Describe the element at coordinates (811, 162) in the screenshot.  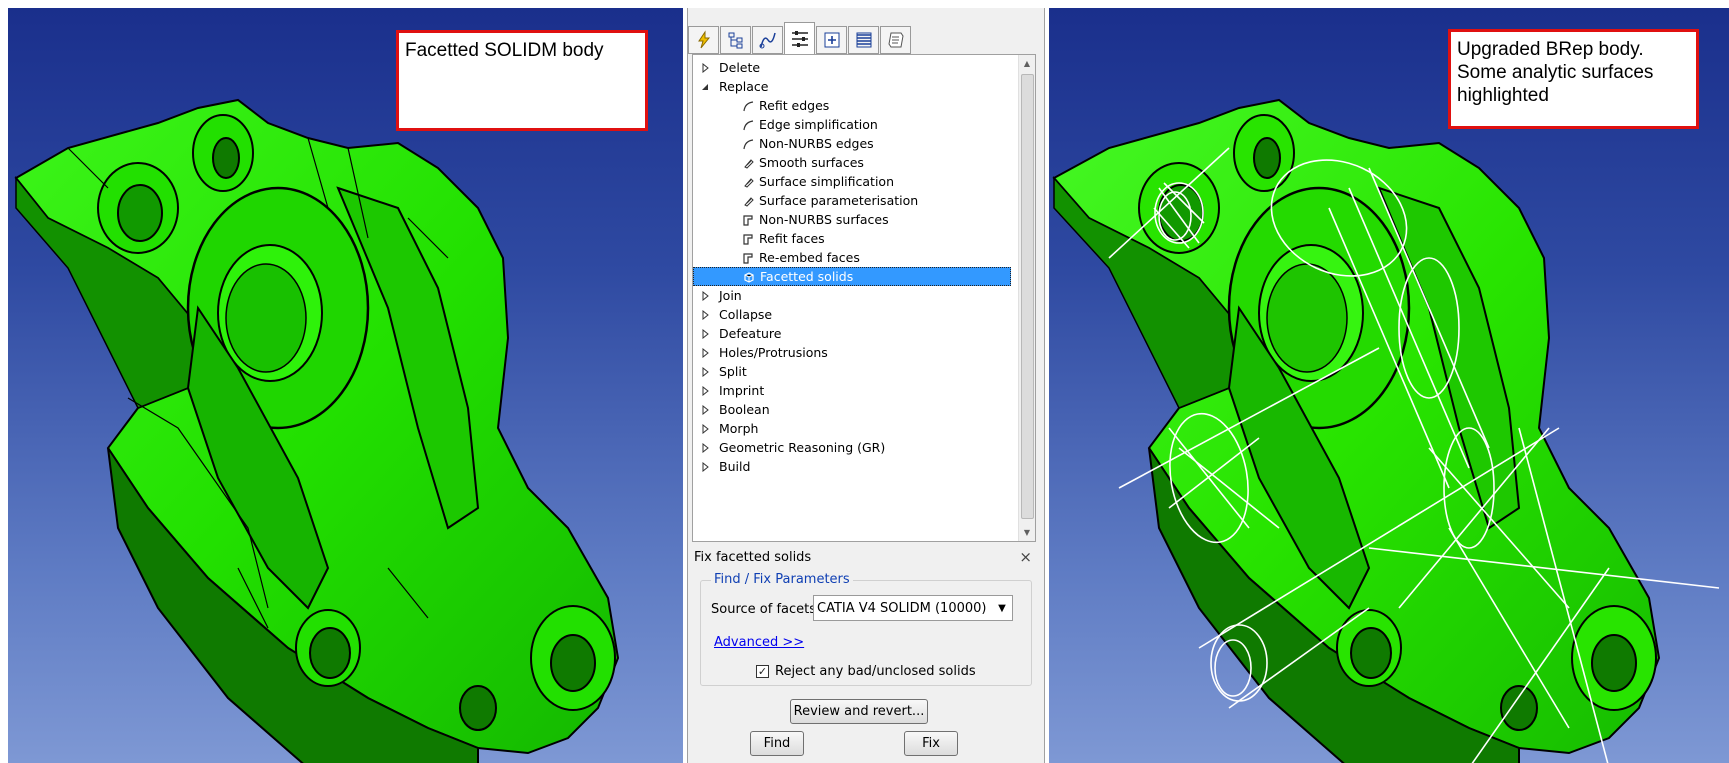
I see `tree-item-label: Smooth surfaces` at that location.